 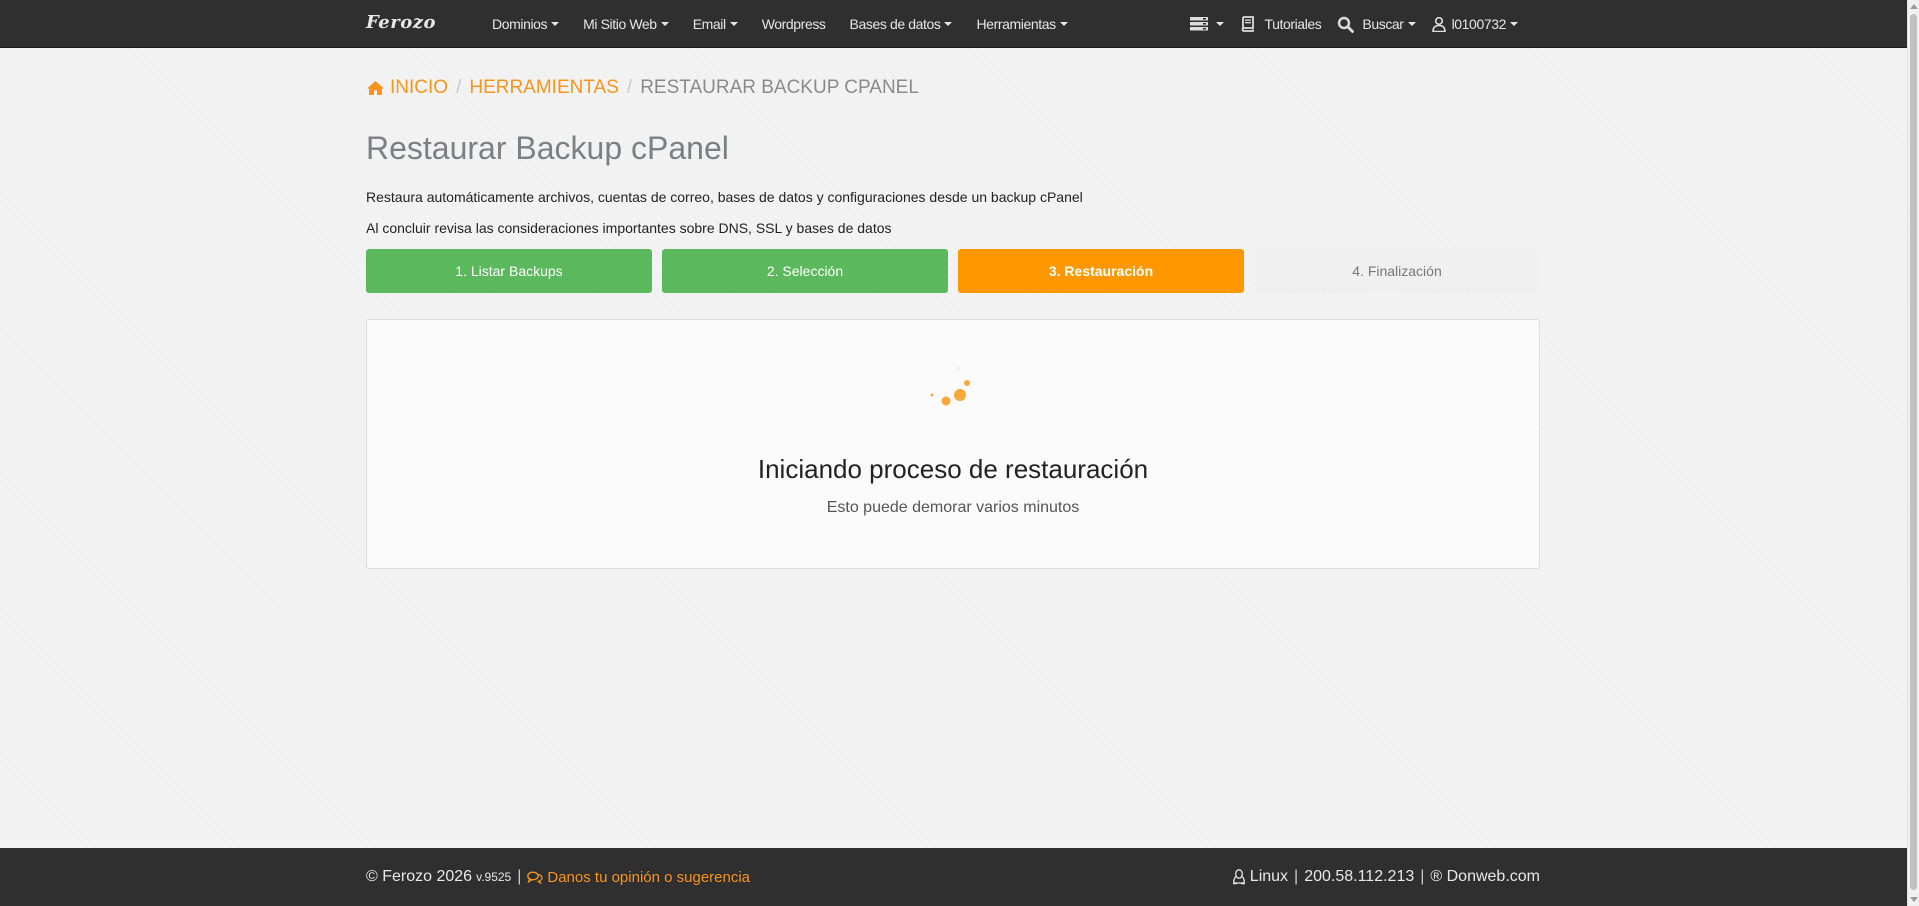 I want to click on footer-os: Linux, so click(x=1269, y=876).